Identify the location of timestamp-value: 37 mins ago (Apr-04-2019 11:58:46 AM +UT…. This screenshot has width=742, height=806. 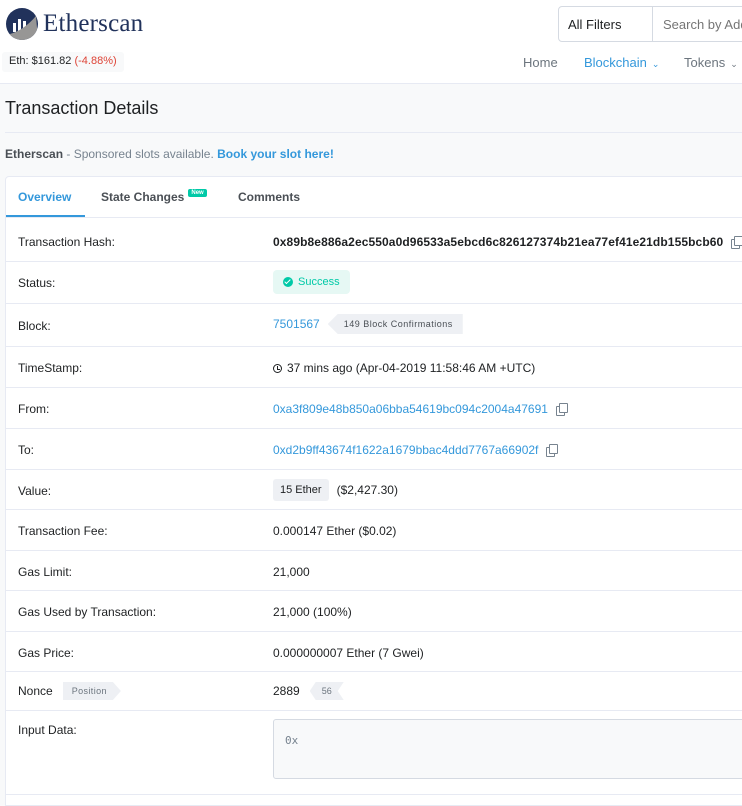
(411, 368).